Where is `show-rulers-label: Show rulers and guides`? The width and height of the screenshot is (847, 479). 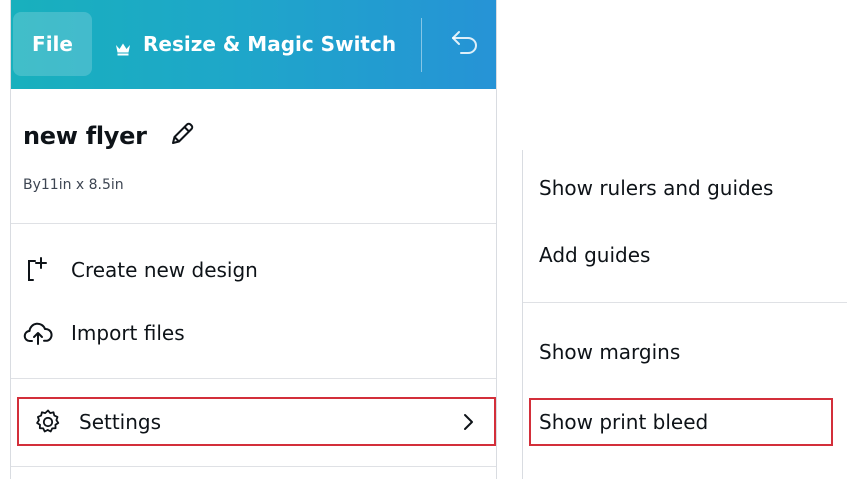
show-rulers-label: Show rulers and guides is located at coordinates (656, 188).